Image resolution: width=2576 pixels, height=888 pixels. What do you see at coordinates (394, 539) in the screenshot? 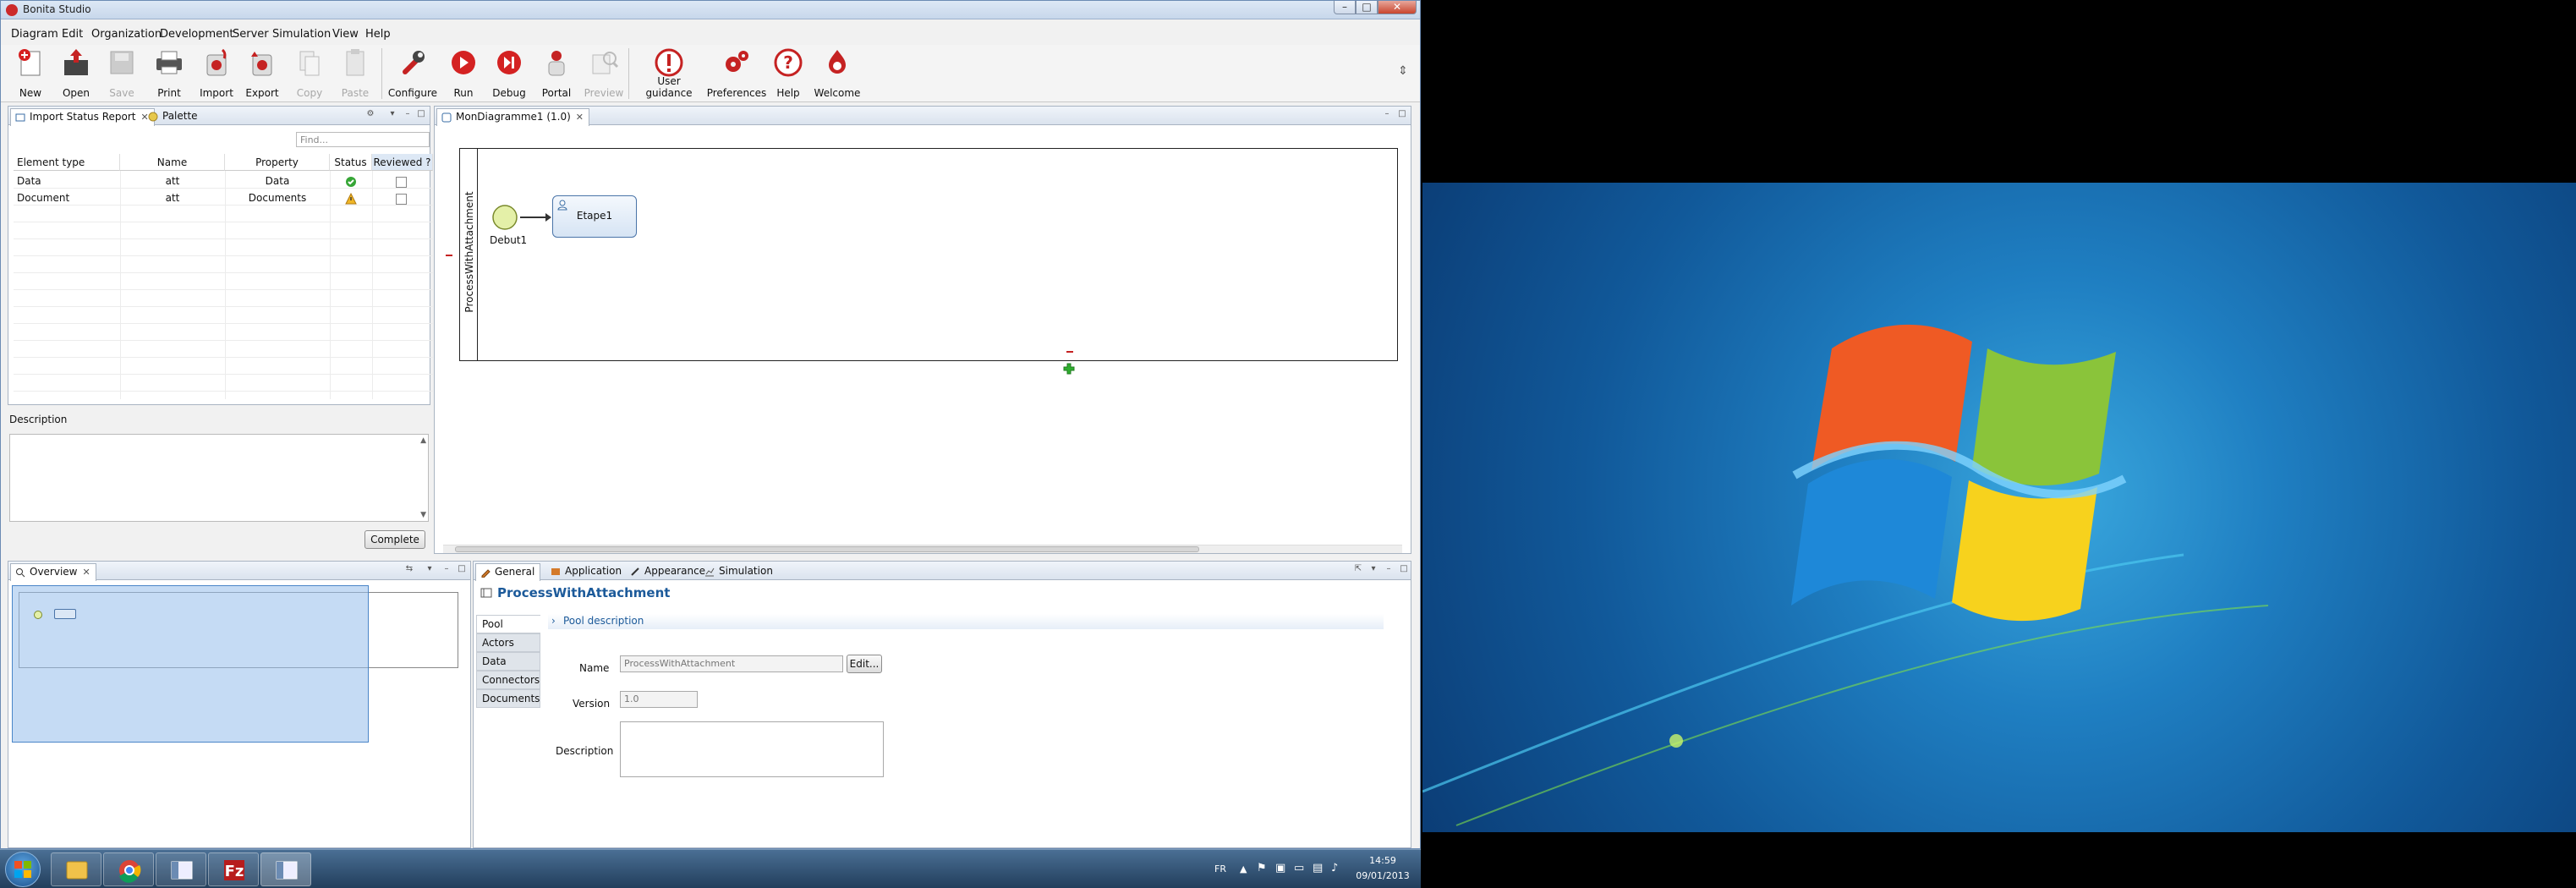
I see `complete-button: Complete` at bounding box center [394, 539].